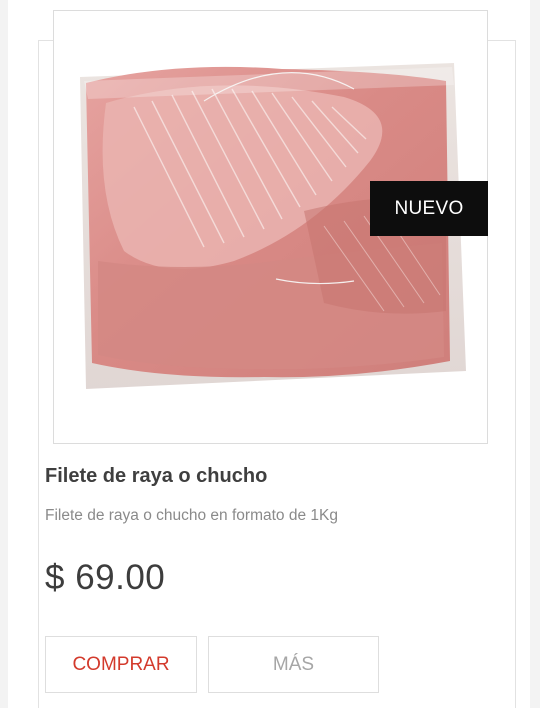 The height and width of the screenshot is (708, 540). I want to click on product-price: $ 69.00, so click(105, 577).